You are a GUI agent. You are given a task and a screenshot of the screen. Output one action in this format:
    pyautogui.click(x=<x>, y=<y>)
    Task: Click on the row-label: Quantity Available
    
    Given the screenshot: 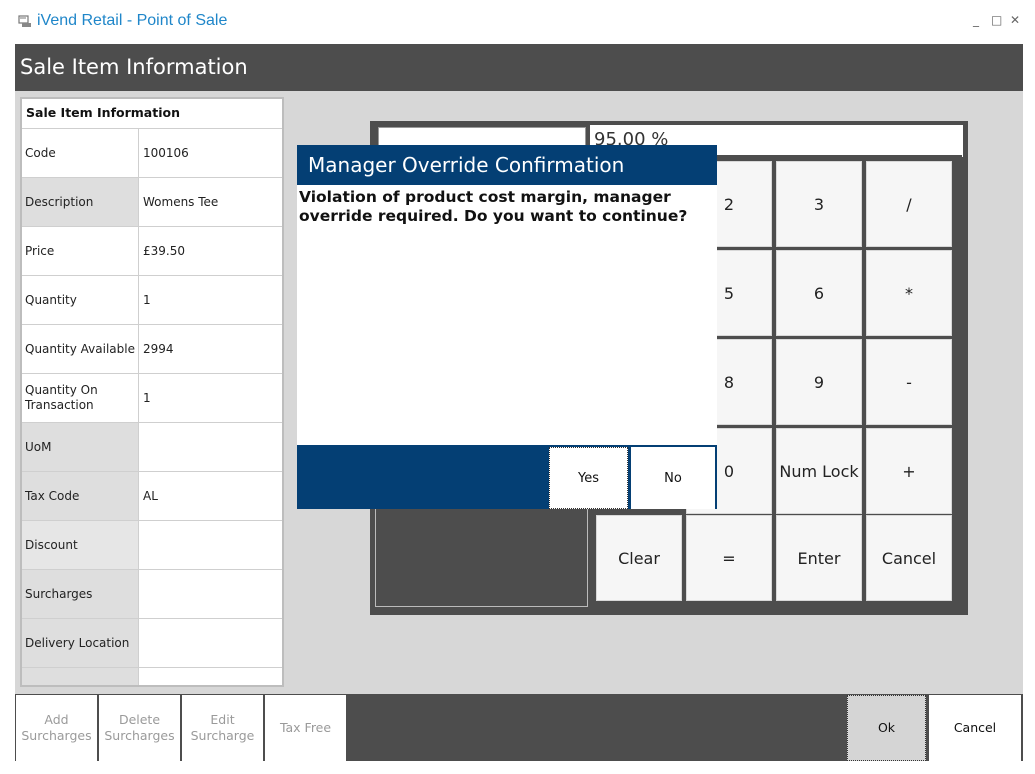 What is the action you would take?
    pyautogui.click(x=80, y=349)
    